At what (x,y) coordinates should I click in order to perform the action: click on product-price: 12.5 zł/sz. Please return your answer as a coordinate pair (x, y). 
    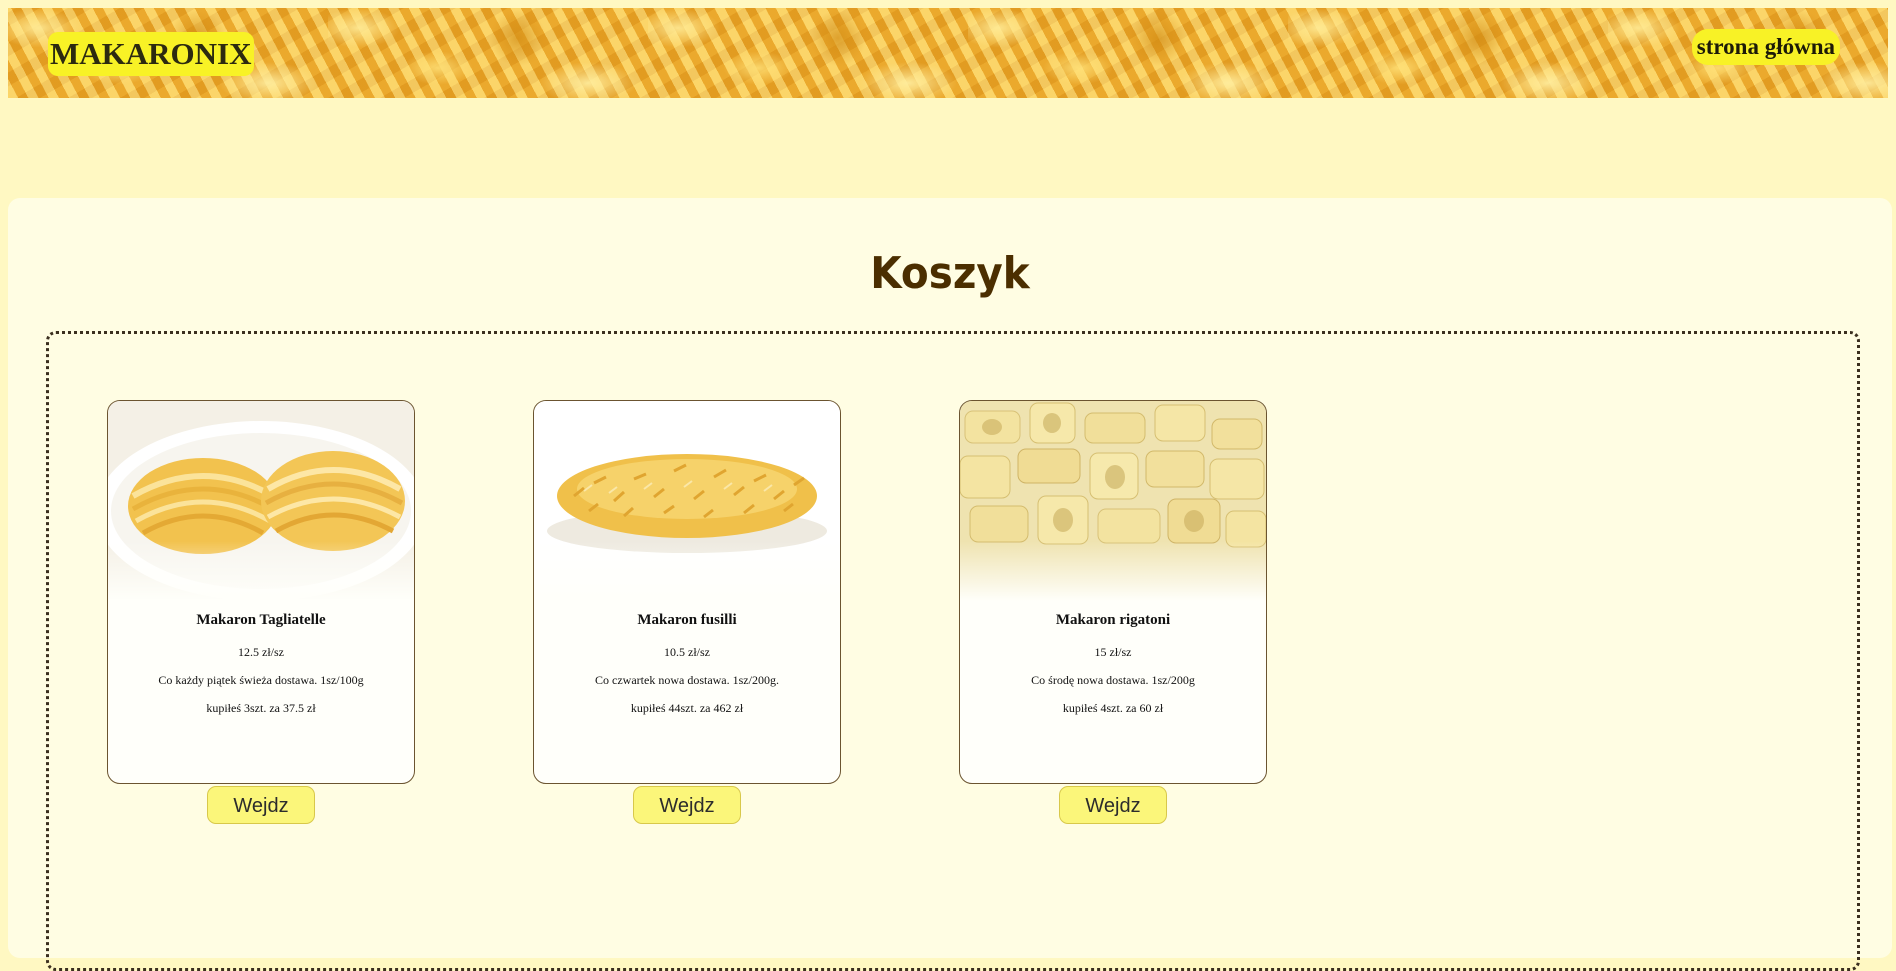
    Looking at the image, I should click on (261, 652).